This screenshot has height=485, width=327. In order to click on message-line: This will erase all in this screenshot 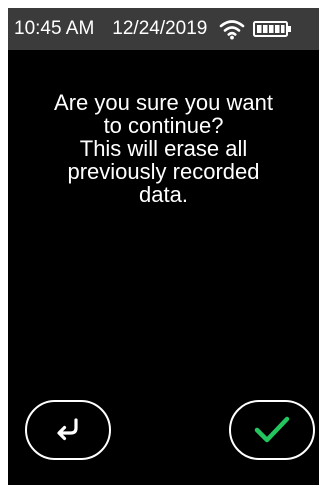, I will do `click(163, 148)`.